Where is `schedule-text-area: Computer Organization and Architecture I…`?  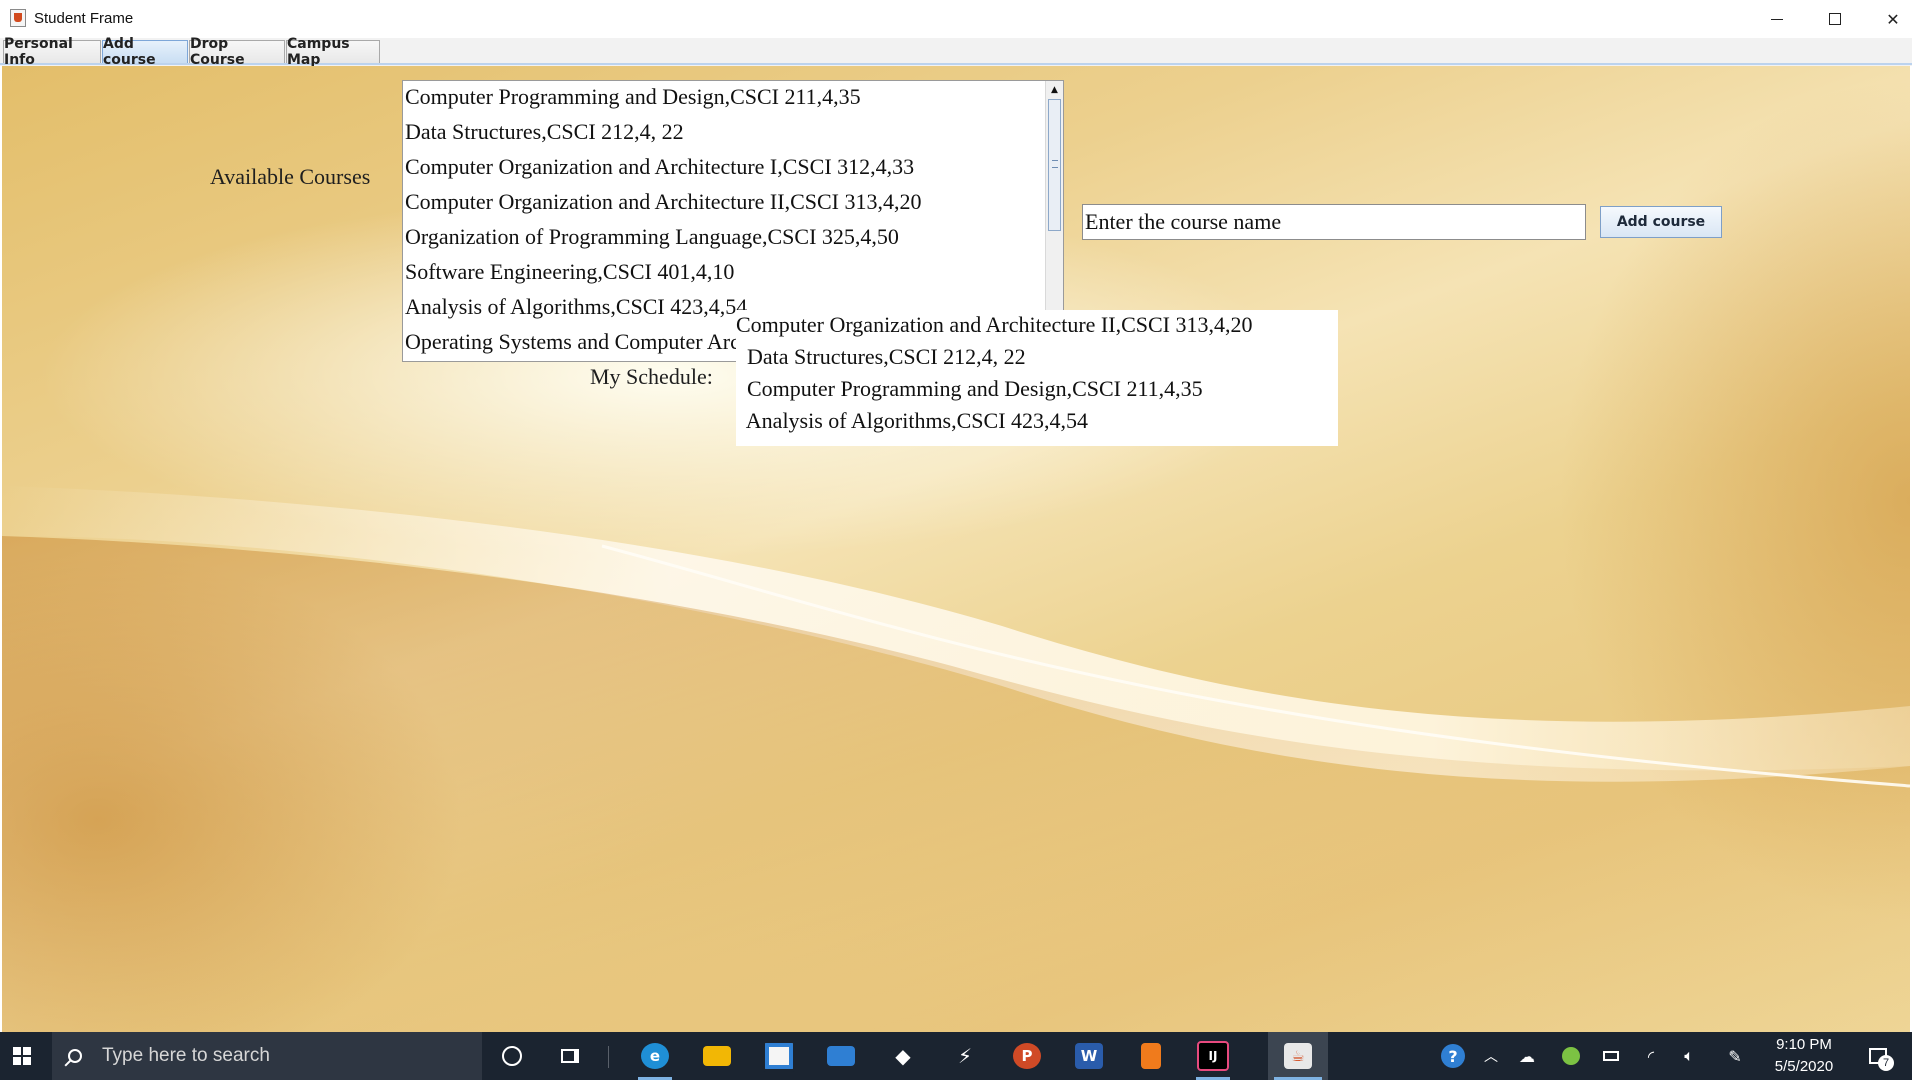 schedule-text-area: Computer Organization and Architecture I… is located at coordinates (1037, 378).